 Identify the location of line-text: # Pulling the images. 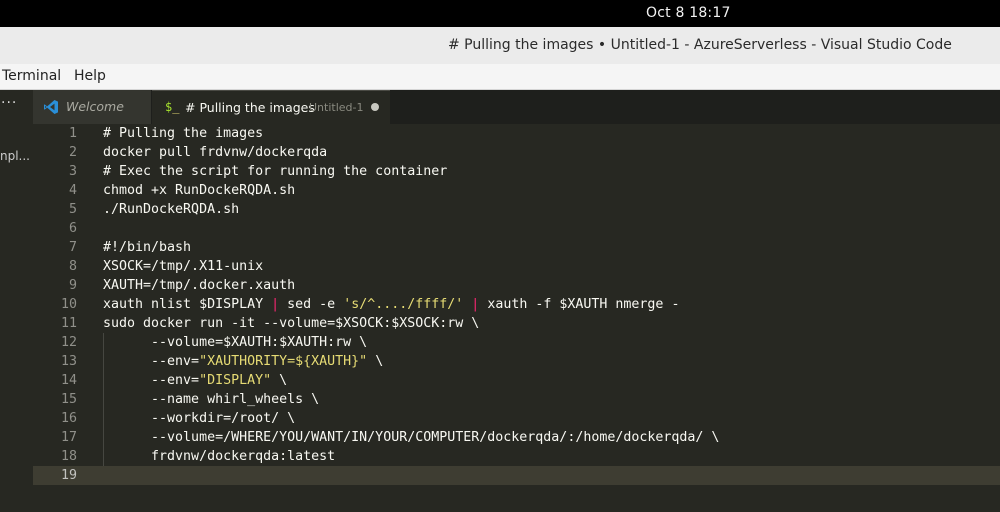
(183, 133).